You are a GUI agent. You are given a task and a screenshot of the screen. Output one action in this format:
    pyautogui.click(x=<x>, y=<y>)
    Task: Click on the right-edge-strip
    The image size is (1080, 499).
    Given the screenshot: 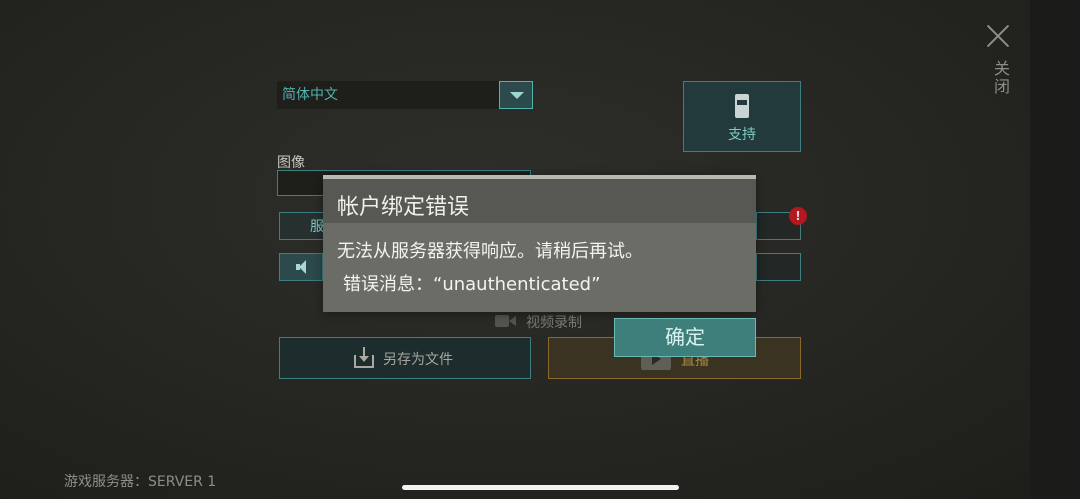 What is the action you would take?
    pyautogui.click(x=1055, y=249)
    